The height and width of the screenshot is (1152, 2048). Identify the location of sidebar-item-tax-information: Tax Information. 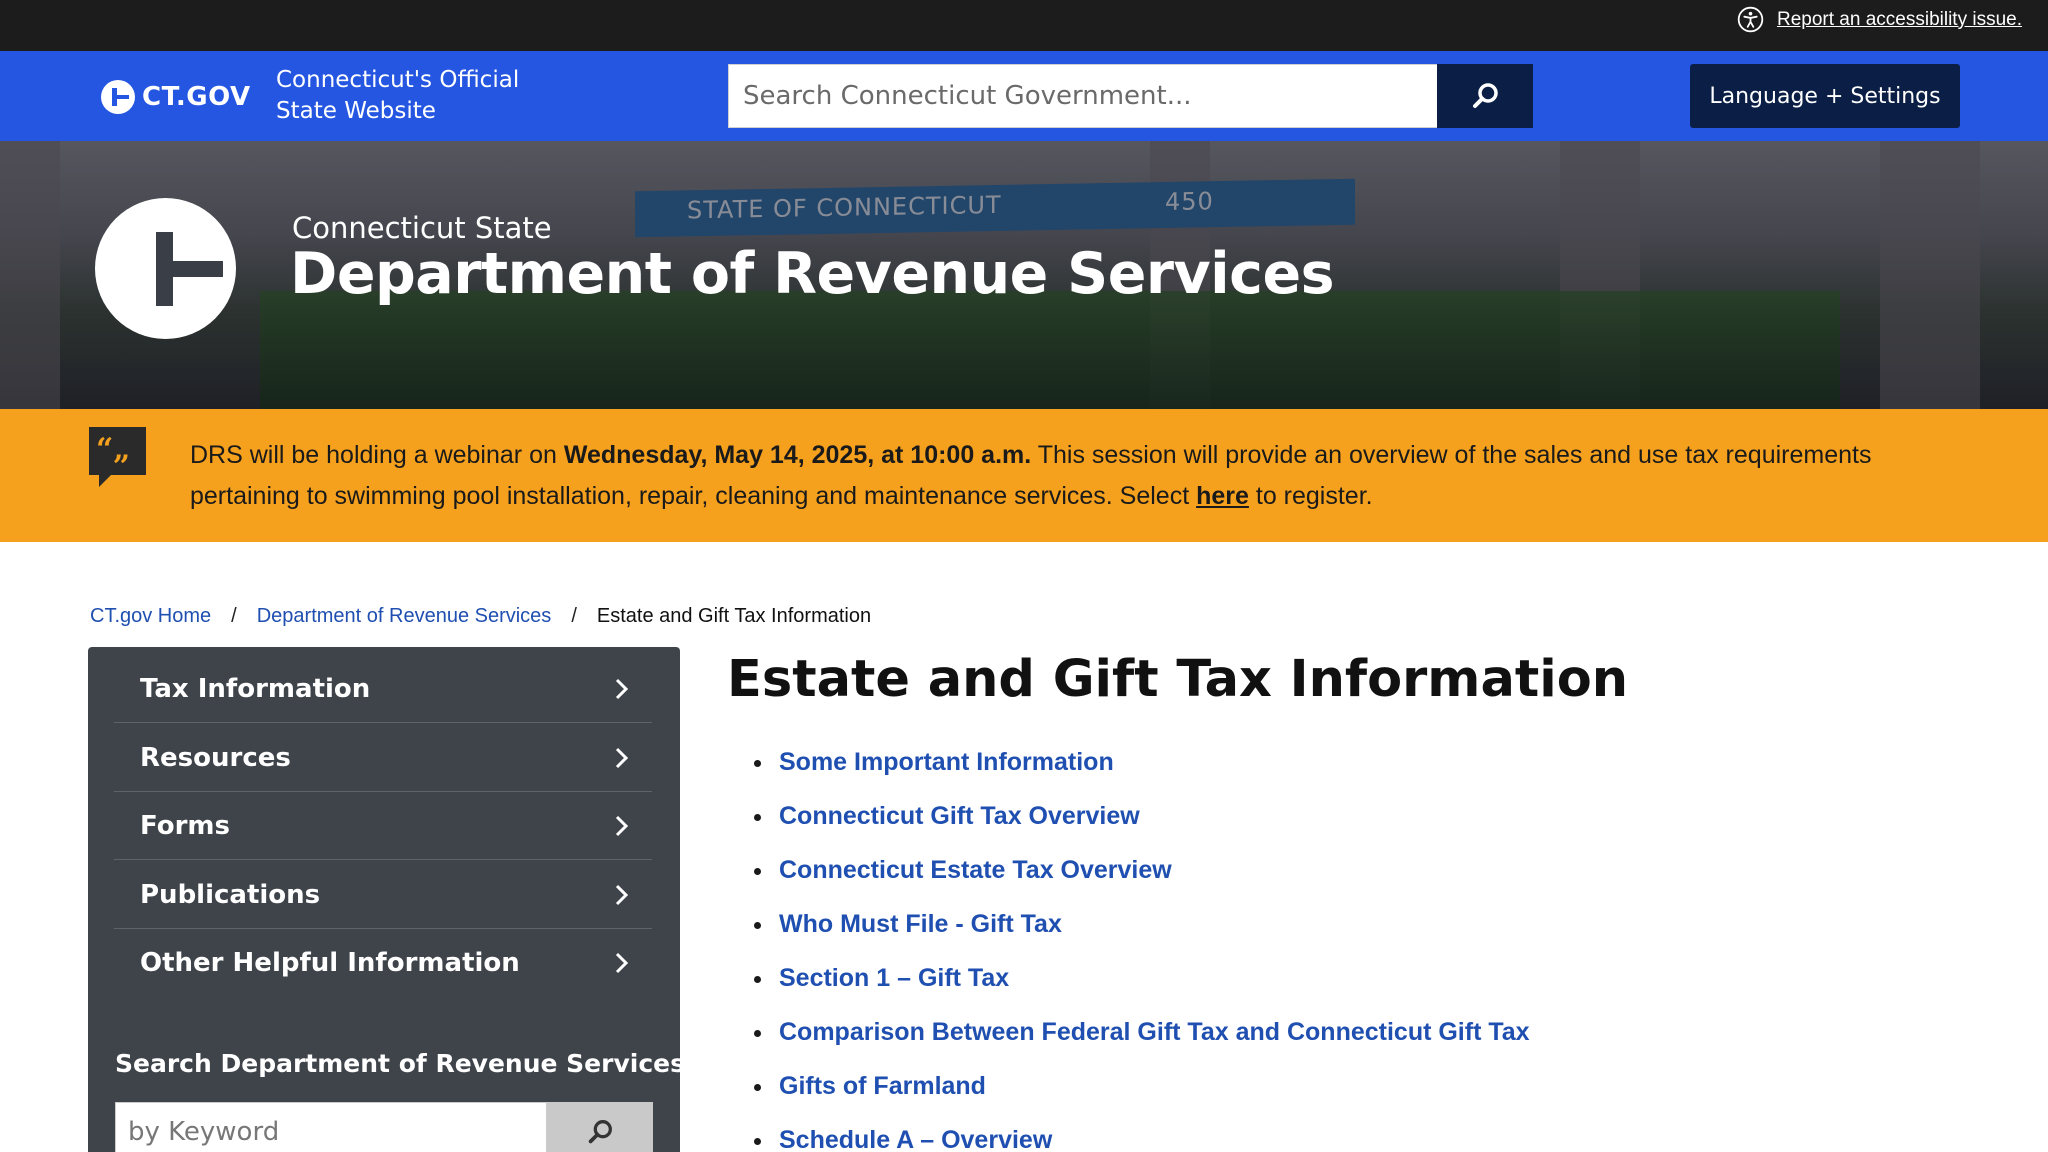
(383, 689).